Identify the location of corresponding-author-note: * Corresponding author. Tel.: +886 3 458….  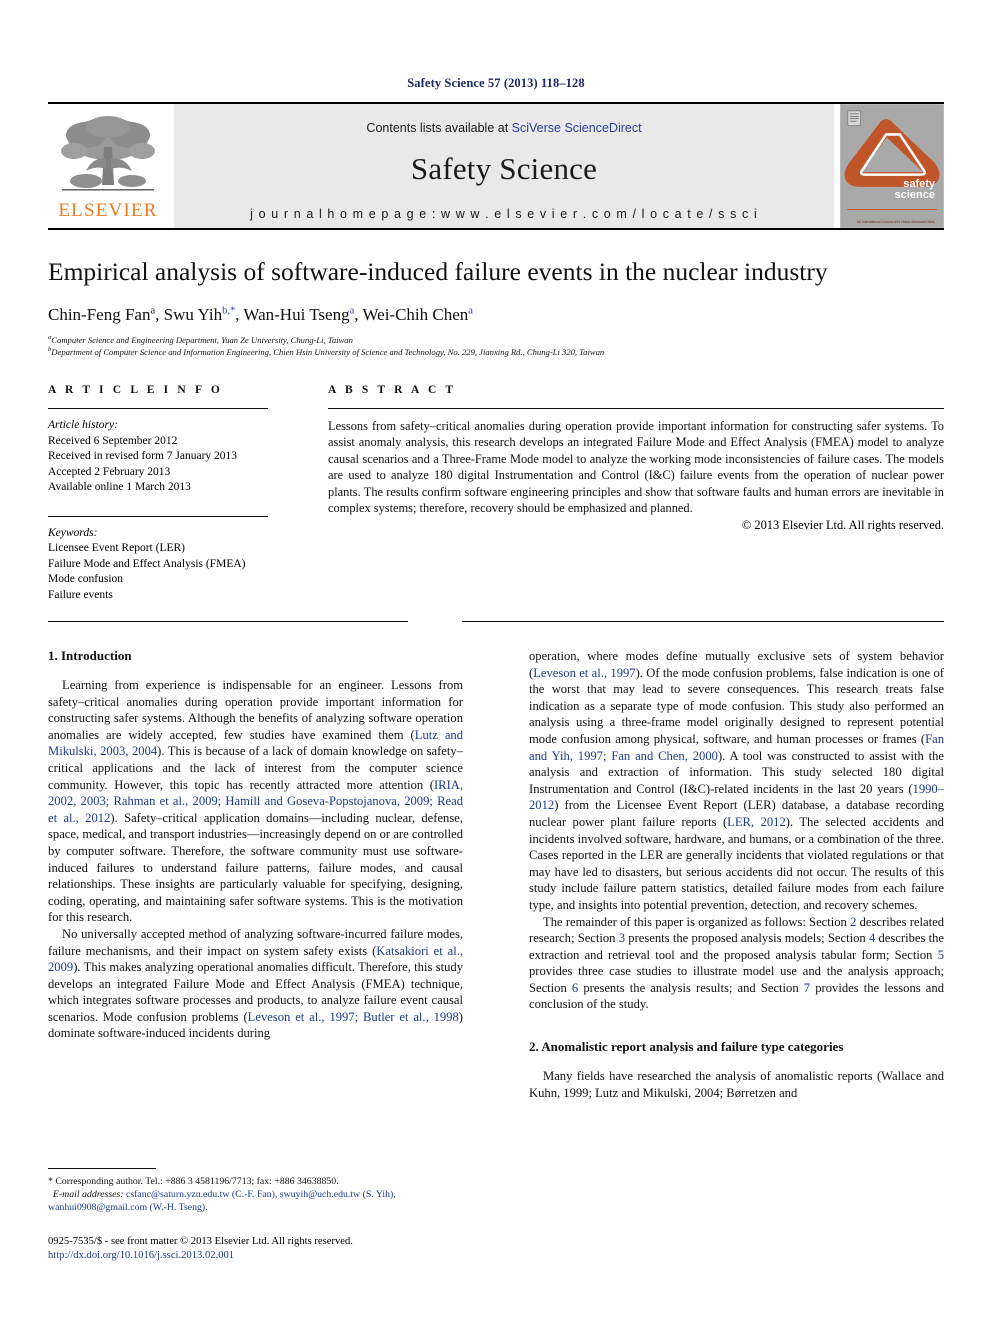
(193, 1181).